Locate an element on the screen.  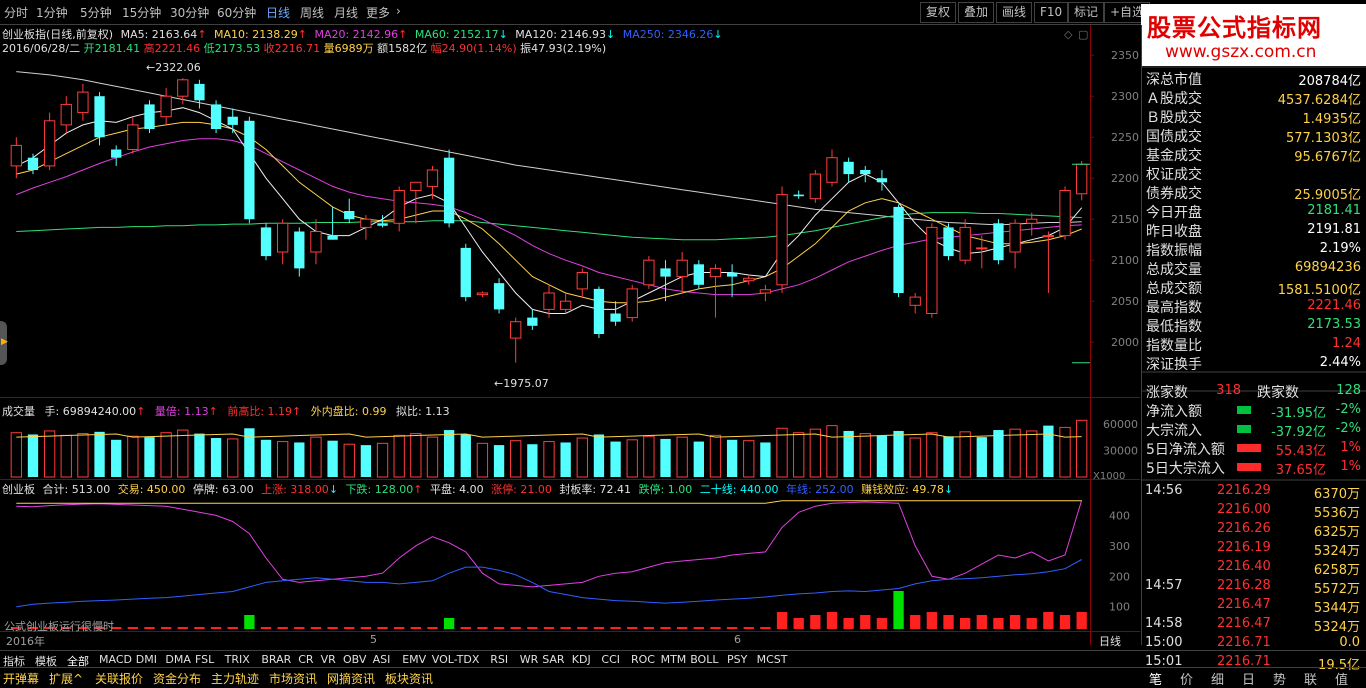
mark-button: 标记 is located at coordinates (1086, 12).